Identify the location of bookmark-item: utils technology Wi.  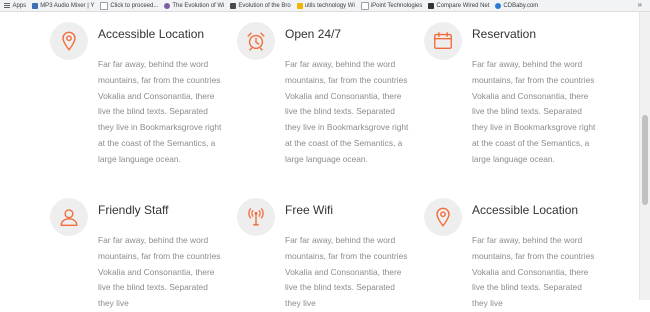
(325, 5).